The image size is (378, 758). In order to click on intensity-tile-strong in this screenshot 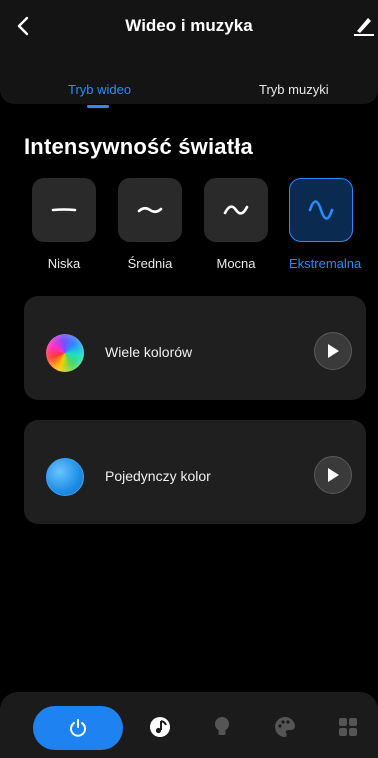, I will do `click(236, 210)`.